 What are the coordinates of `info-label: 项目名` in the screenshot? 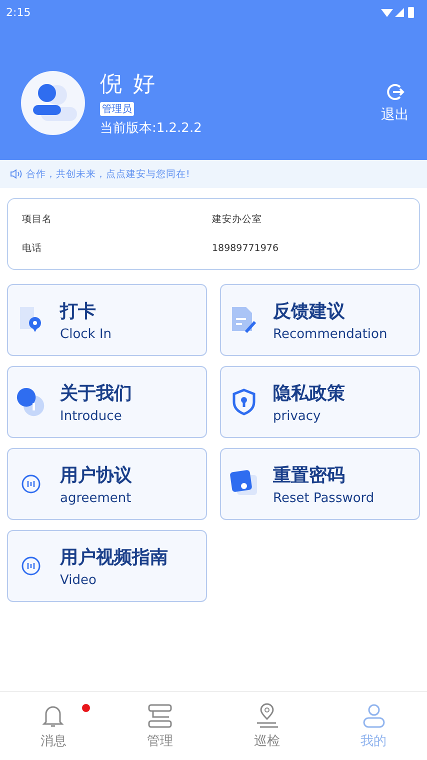 It's located at (37, 219).